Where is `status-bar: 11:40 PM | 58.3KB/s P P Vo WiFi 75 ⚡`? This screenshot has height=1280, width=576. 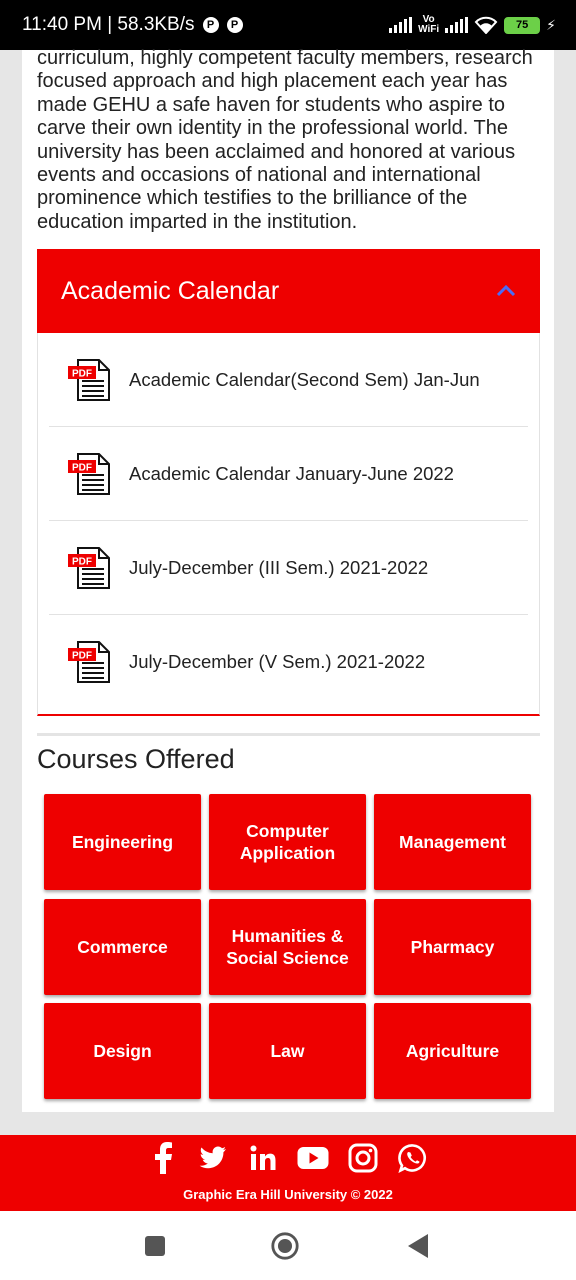 status-bar: 11:40 PM | 58.3KB/s P P Vo WiFi 75 ⚡ is located at coordinates (288, 25).